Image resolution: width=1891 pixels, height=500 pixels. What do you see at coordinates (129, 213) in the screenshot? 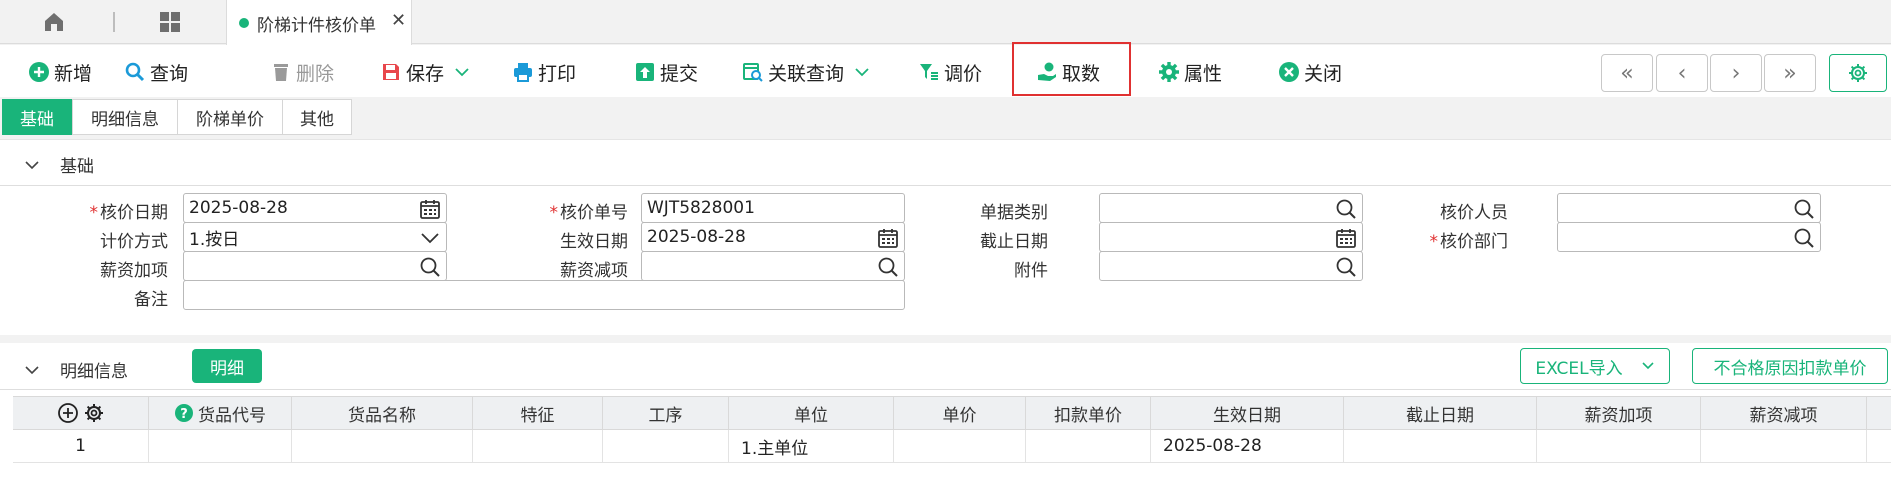
I see `price-date-label: * 核价日期` at bounding box center [129, 213].